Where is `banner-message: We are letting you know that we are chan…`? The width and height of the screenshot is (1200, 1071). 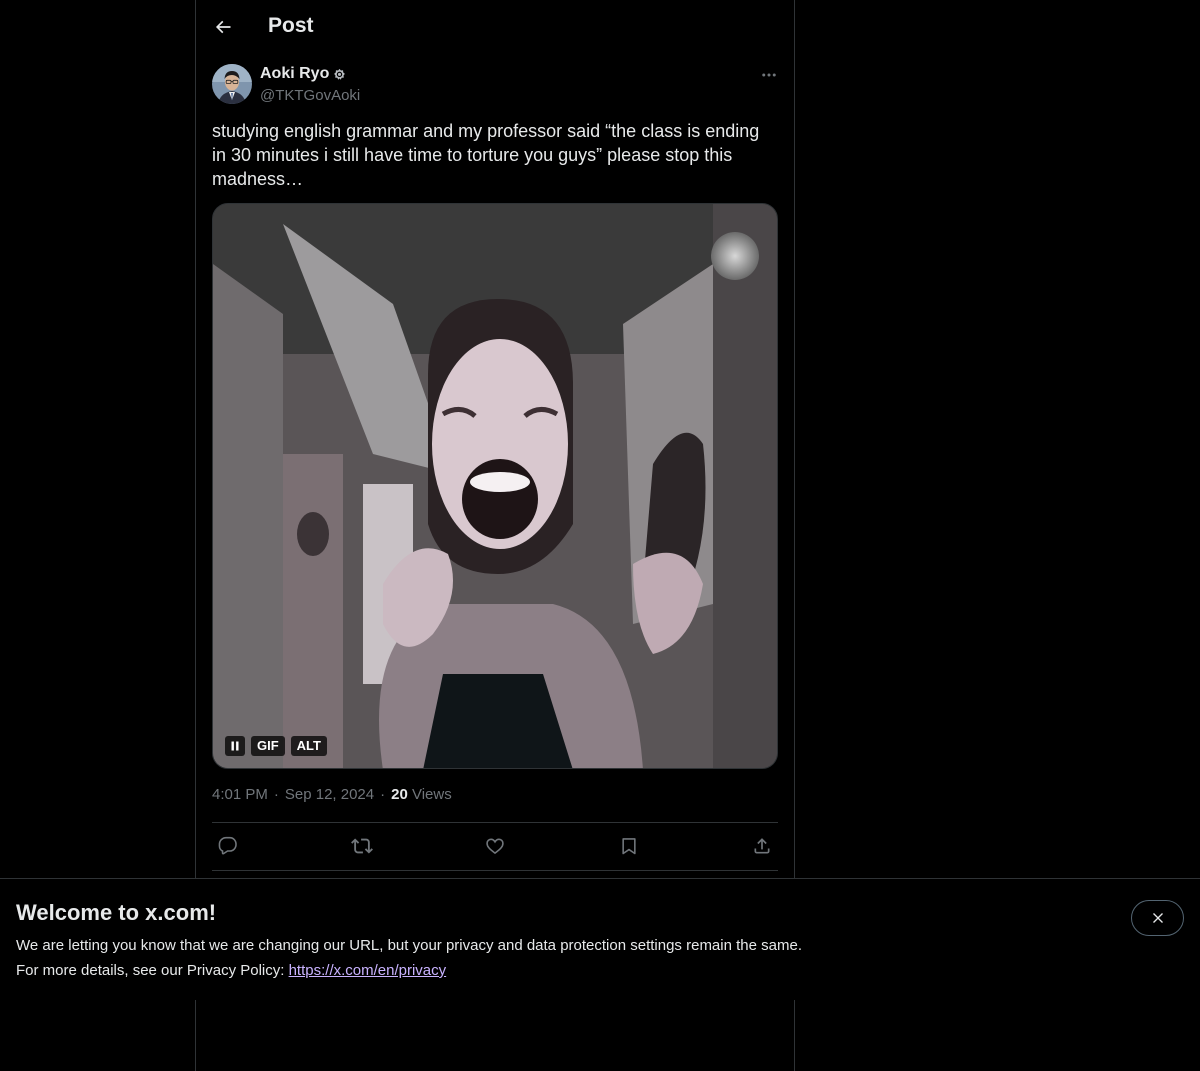
banner-message: We are letting you know that we are chan… is located at coordinates (409, 945).